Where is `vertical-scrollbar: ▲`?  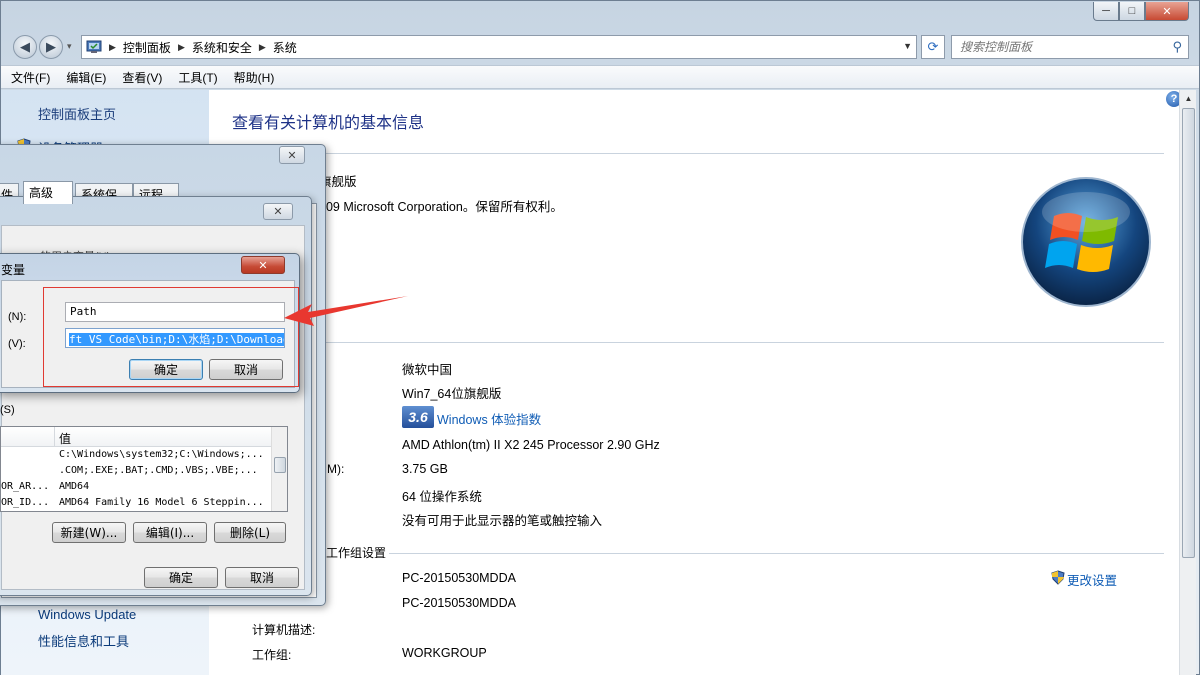 vertical-scrollbar: ▲ is located at coordinates (1187, 382).